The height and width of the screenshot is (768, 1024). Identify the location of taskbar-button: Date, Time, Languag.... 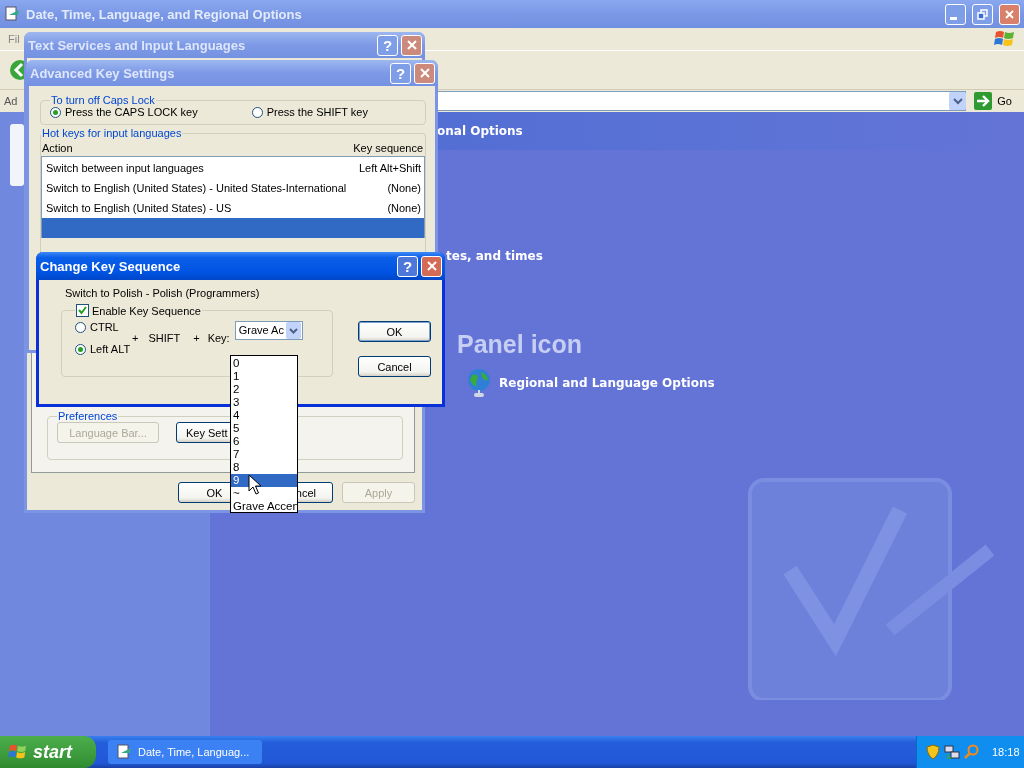
(185, 752).